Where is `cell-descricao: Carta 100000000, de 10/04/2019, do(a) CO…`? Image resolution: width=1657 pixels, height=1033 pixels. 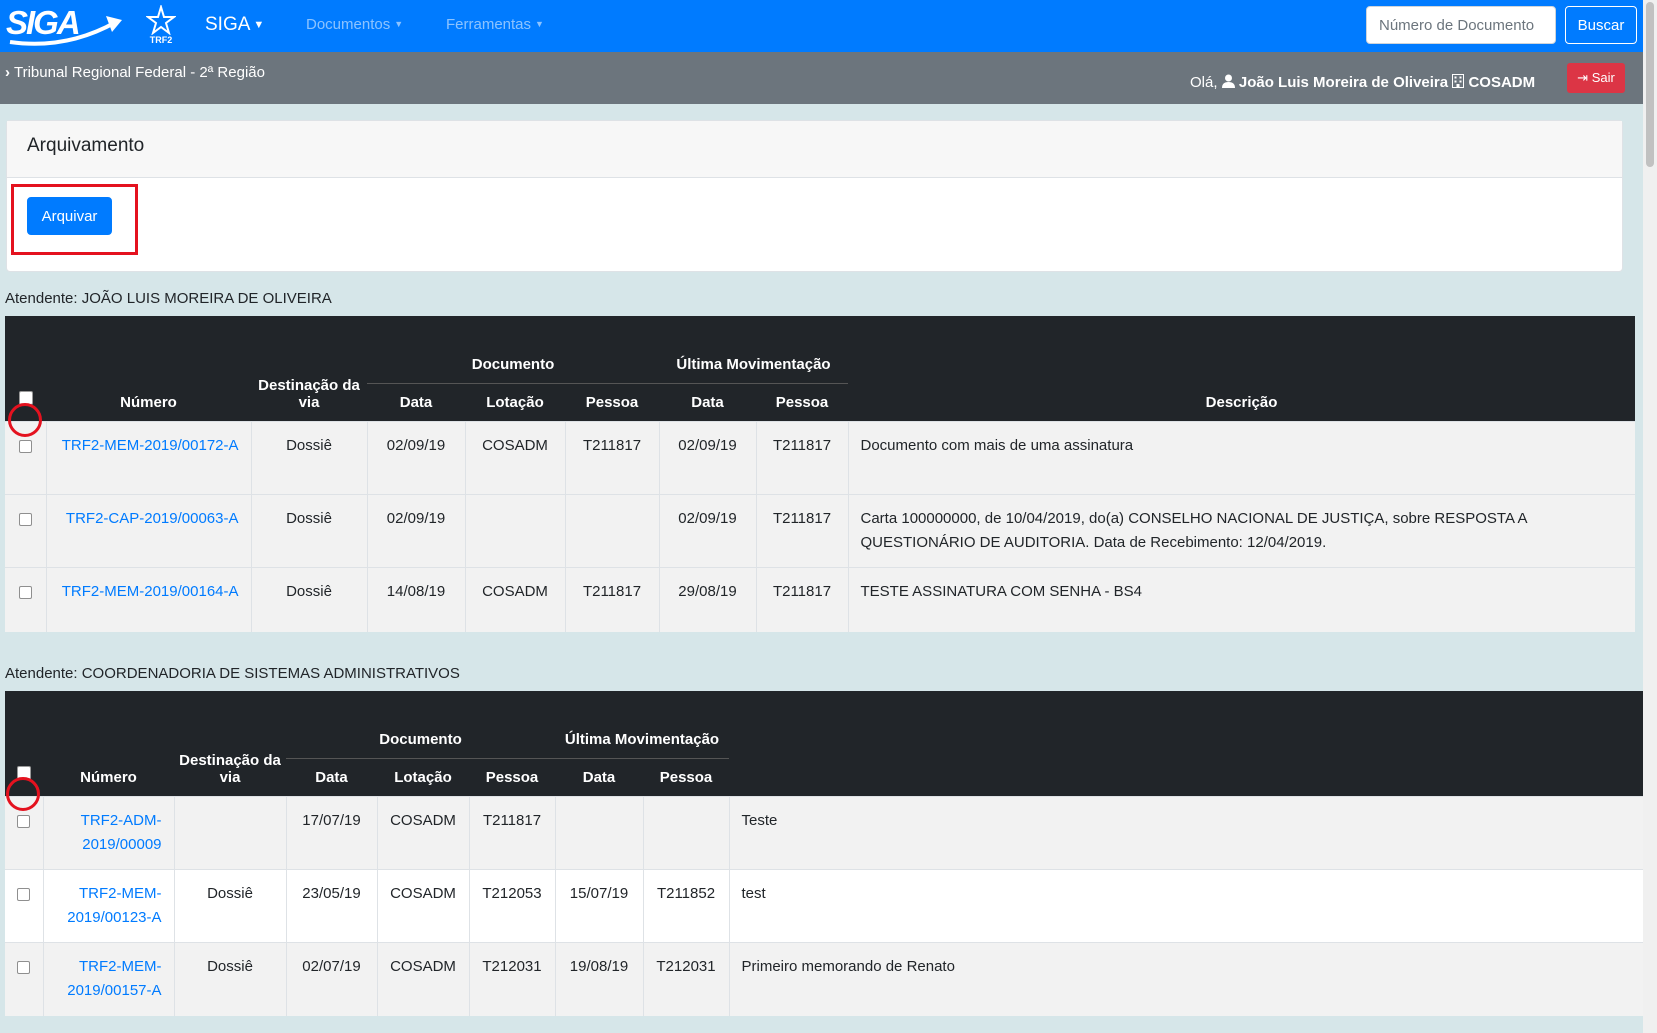 cell-descricao: Carta 100000000, de 10/04/2019, do(a) CO… is located at coordinates (1241, 531).